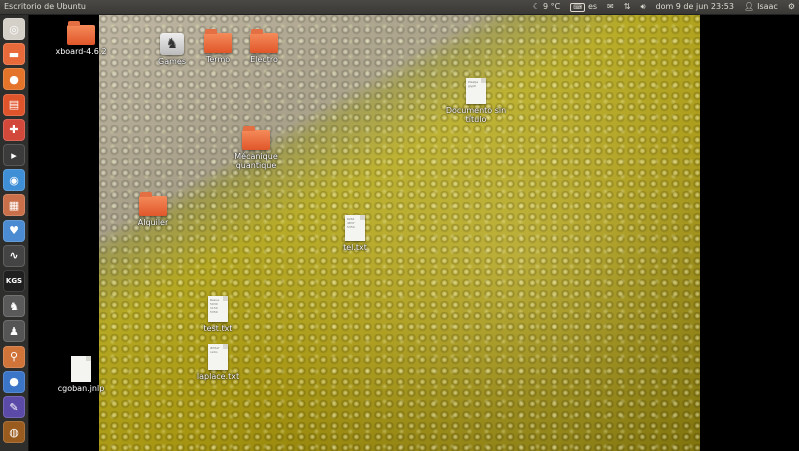  I want to click on user-name: Isaac, so click(767, 6).